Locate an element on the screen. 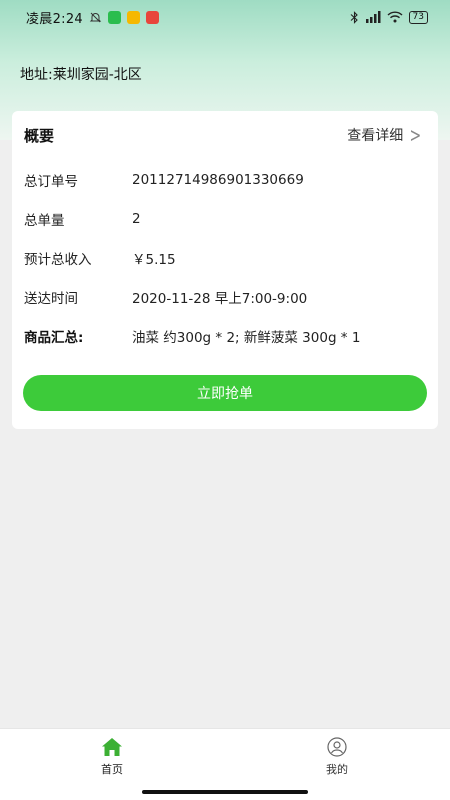 The width and height of the screenshot is (450, 800). home-indicator is located at coordinates (225, 792).